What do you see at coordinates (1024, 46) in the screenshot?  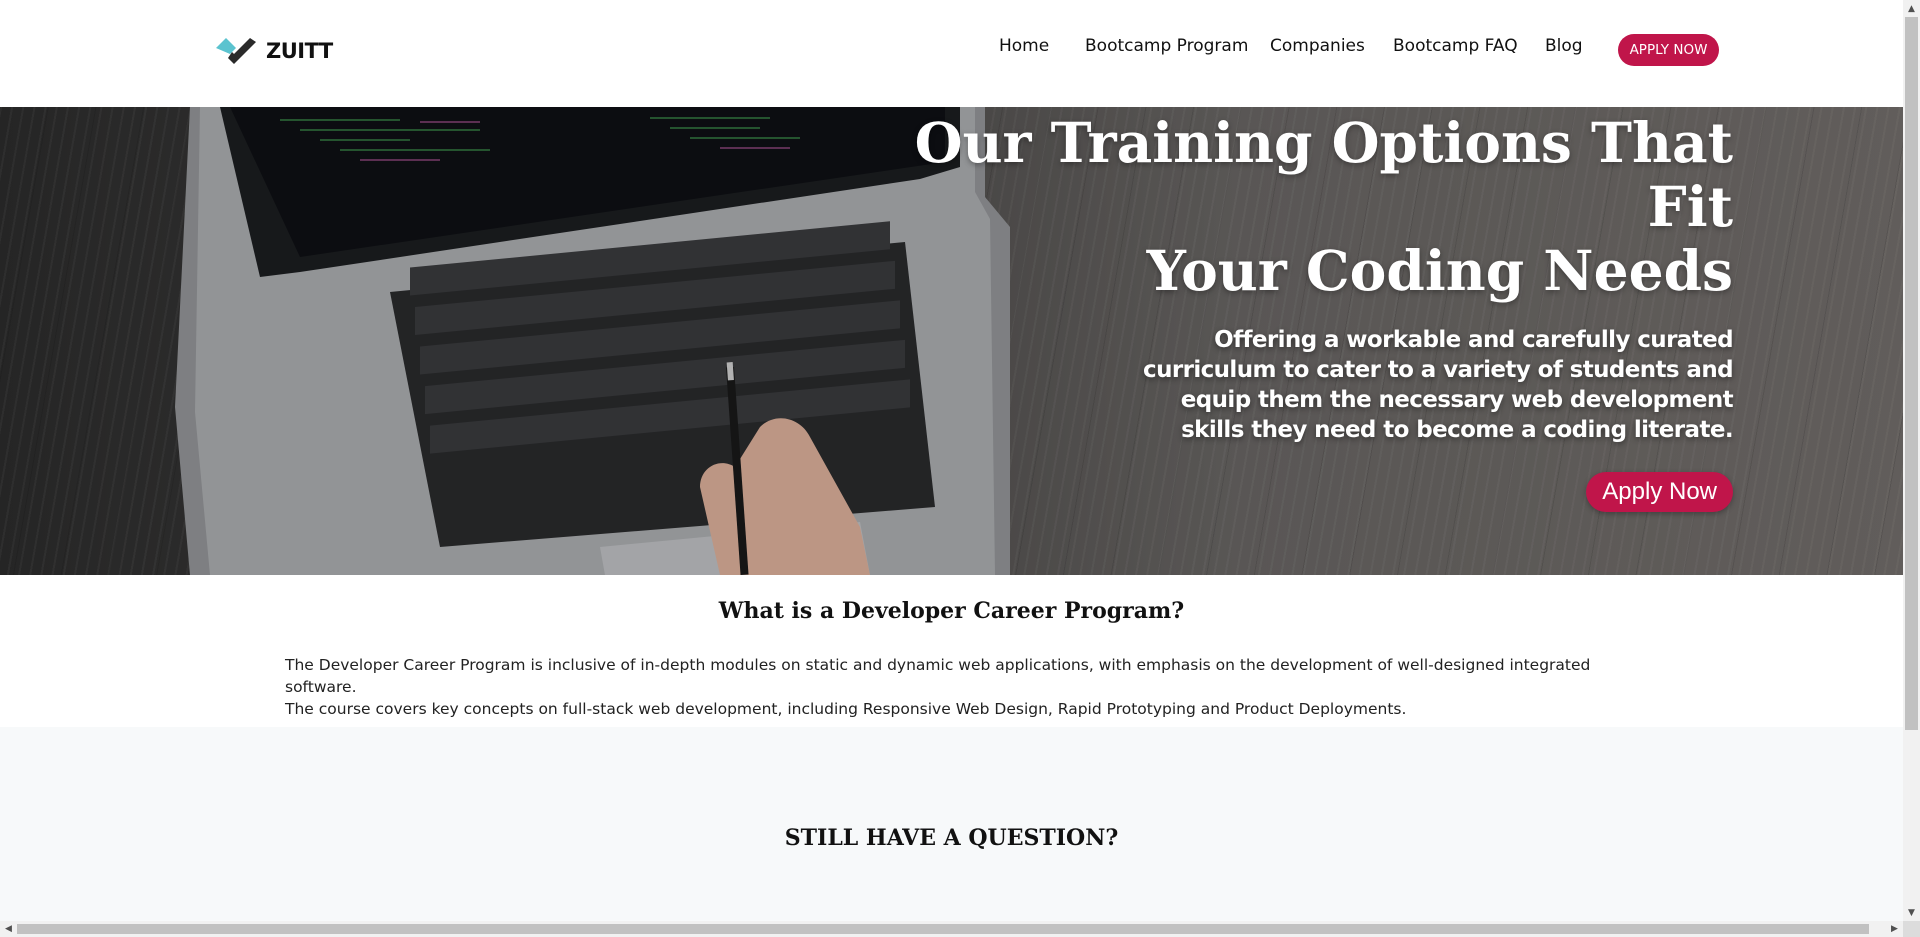 I see `nav-home: Home` at bounding box center [1024, 46].